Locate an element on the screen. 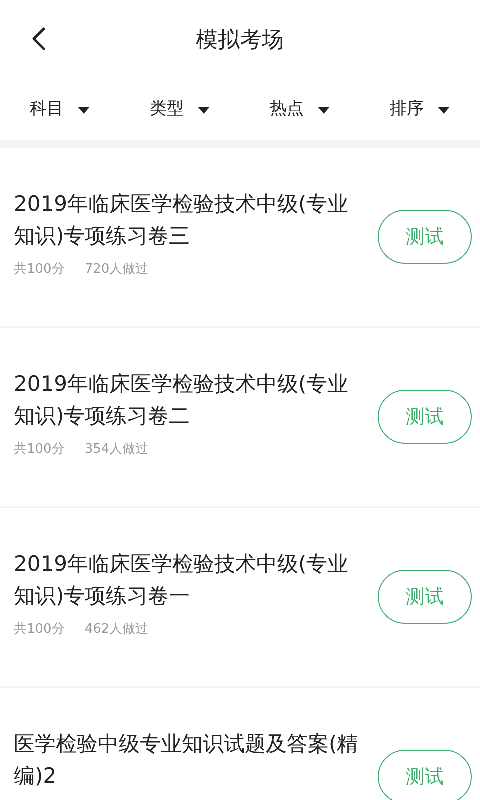 Image resolution: width=480 pixels, height=800 pixels. takers-count: 354人做过 is located at coordinates (116, 450).